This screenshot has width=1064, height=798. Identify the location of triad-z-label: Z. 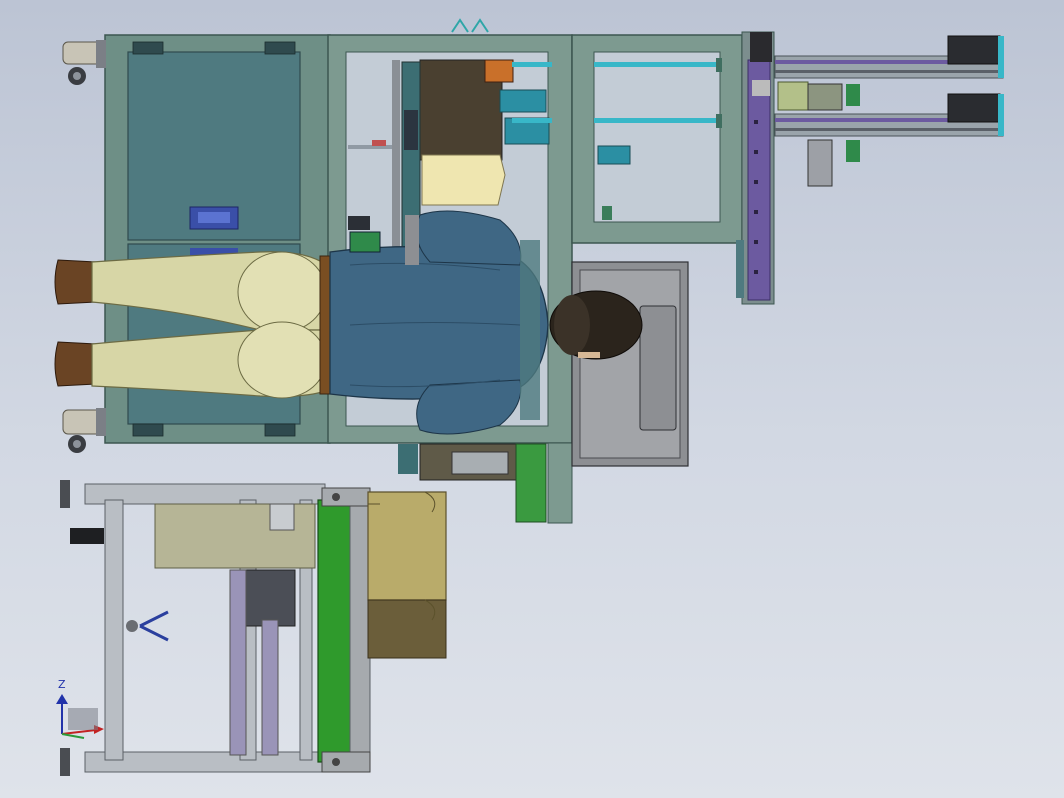
(62, 684).